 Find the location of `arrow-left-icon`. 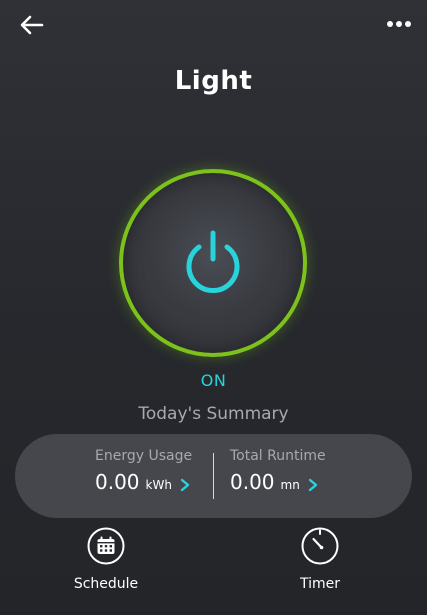

arrow-left-icon is located at coordinates (32, 25).